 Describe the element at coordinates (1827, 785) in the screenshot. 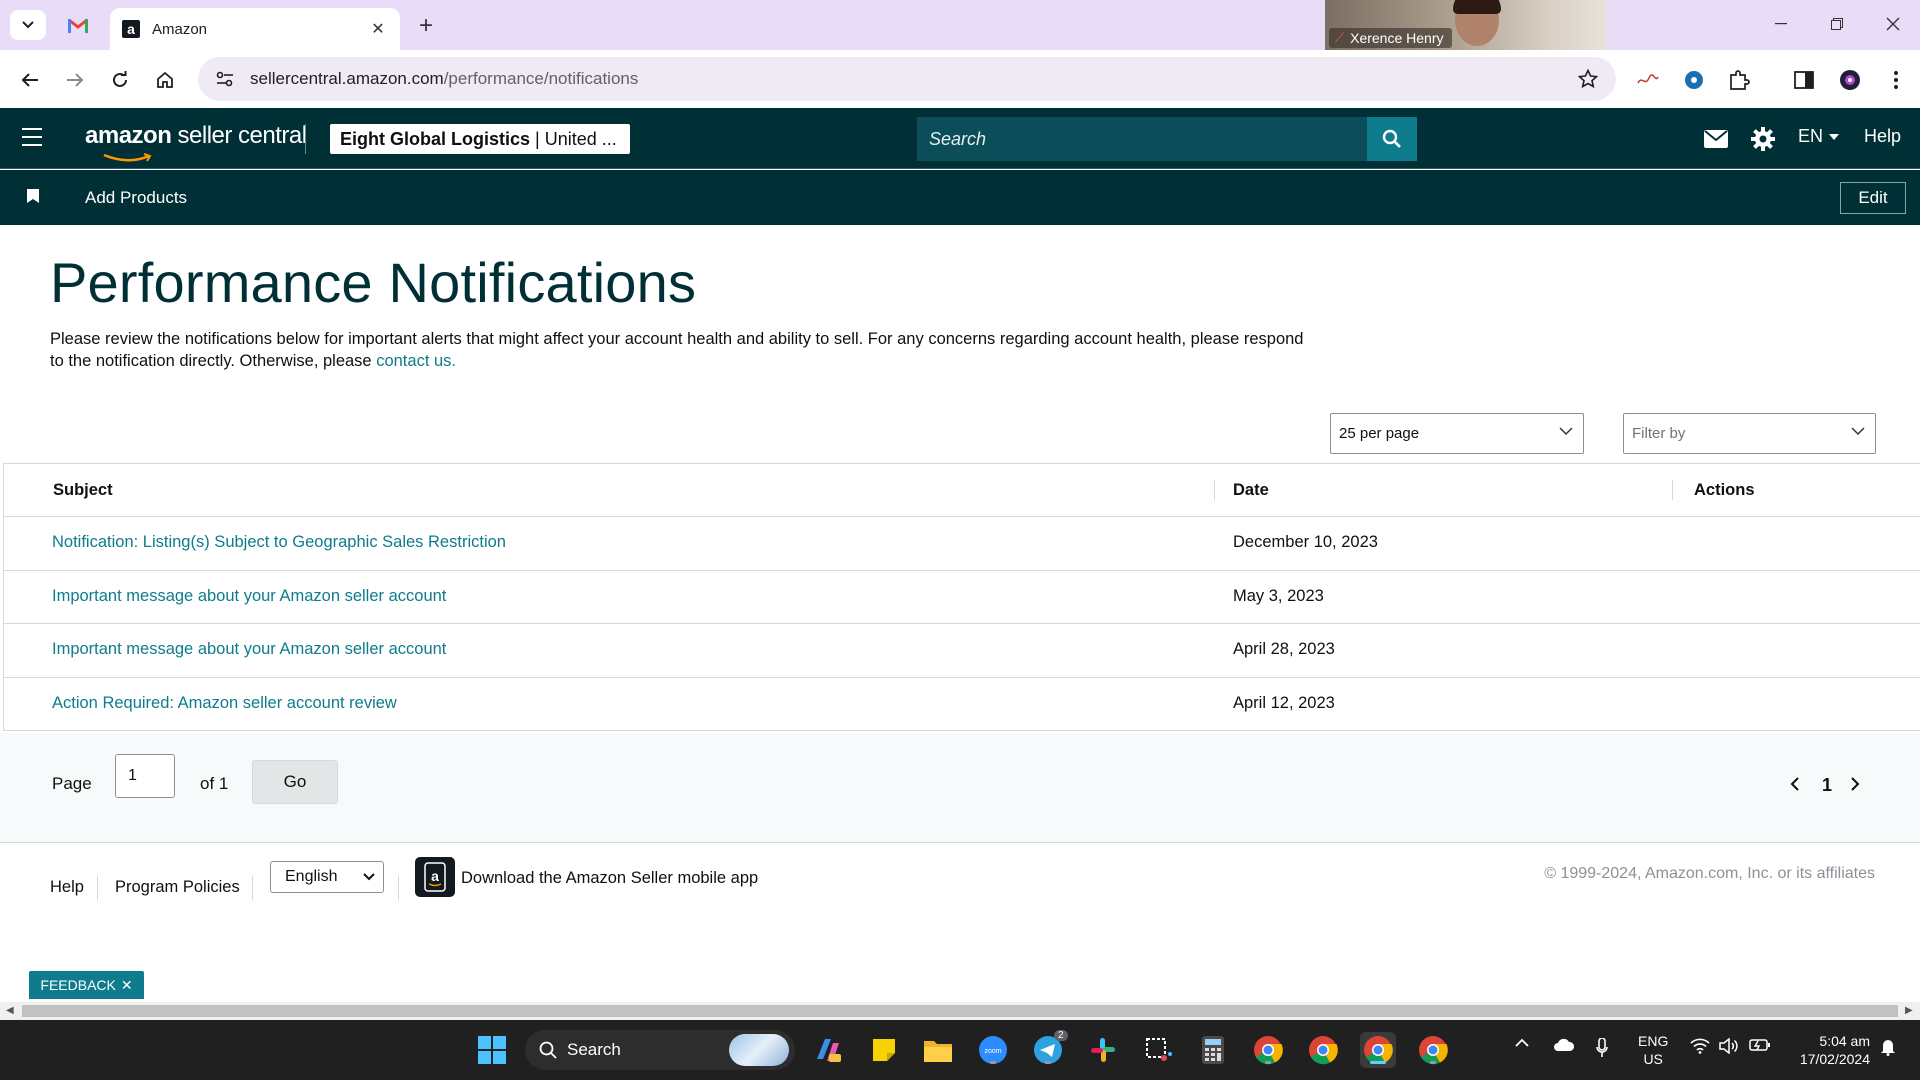

I see `current-page: 1` at that location.